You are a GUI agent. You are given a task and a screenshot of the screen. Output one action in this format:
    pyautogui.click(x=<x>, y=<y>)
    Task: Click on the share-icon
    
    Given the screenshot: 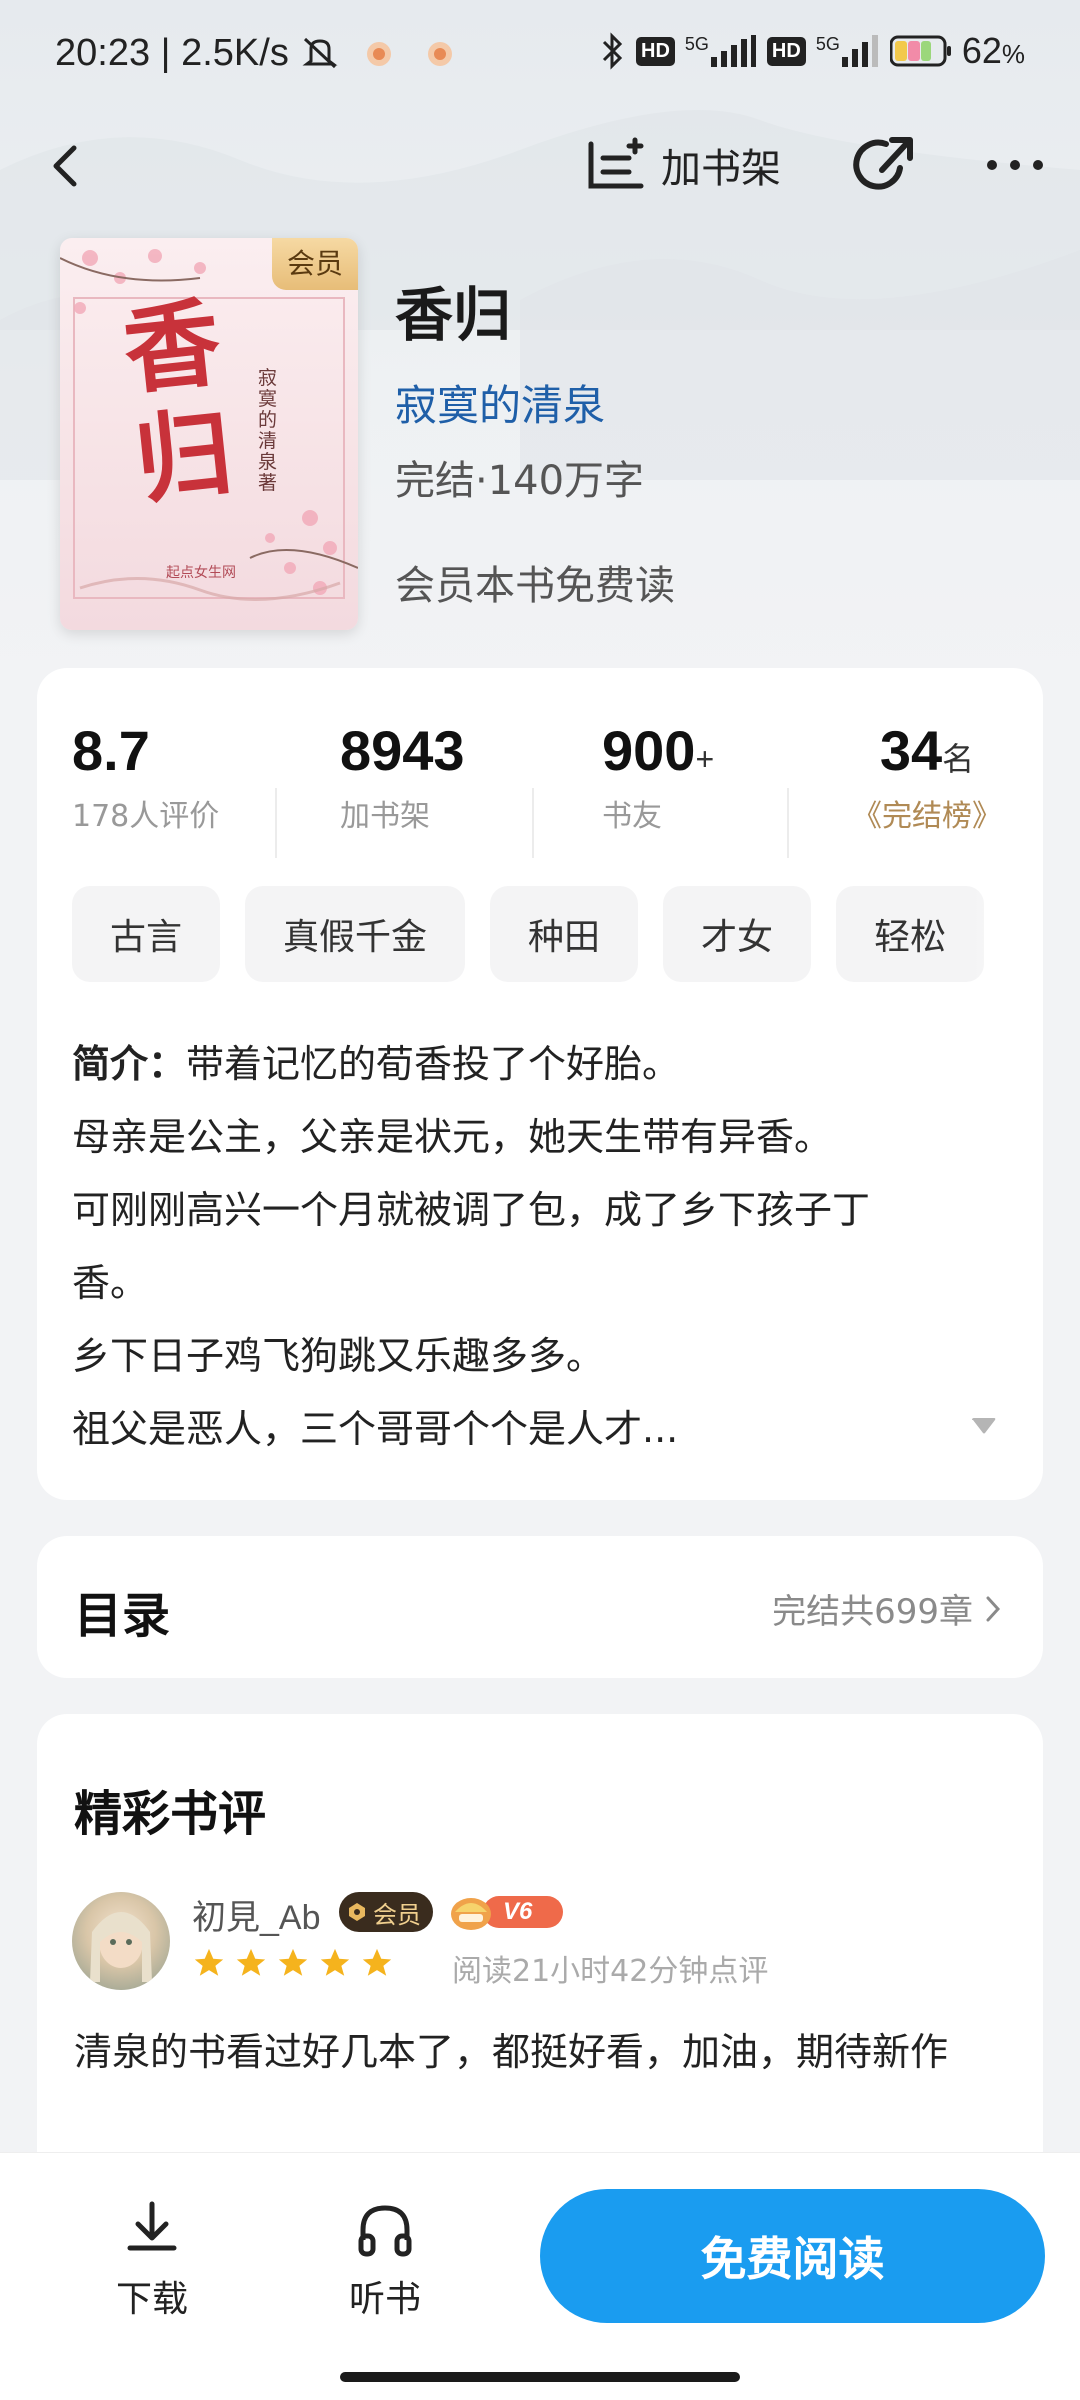 What is the action you would take?
    pyautogui.click(x=883, y=163)
    